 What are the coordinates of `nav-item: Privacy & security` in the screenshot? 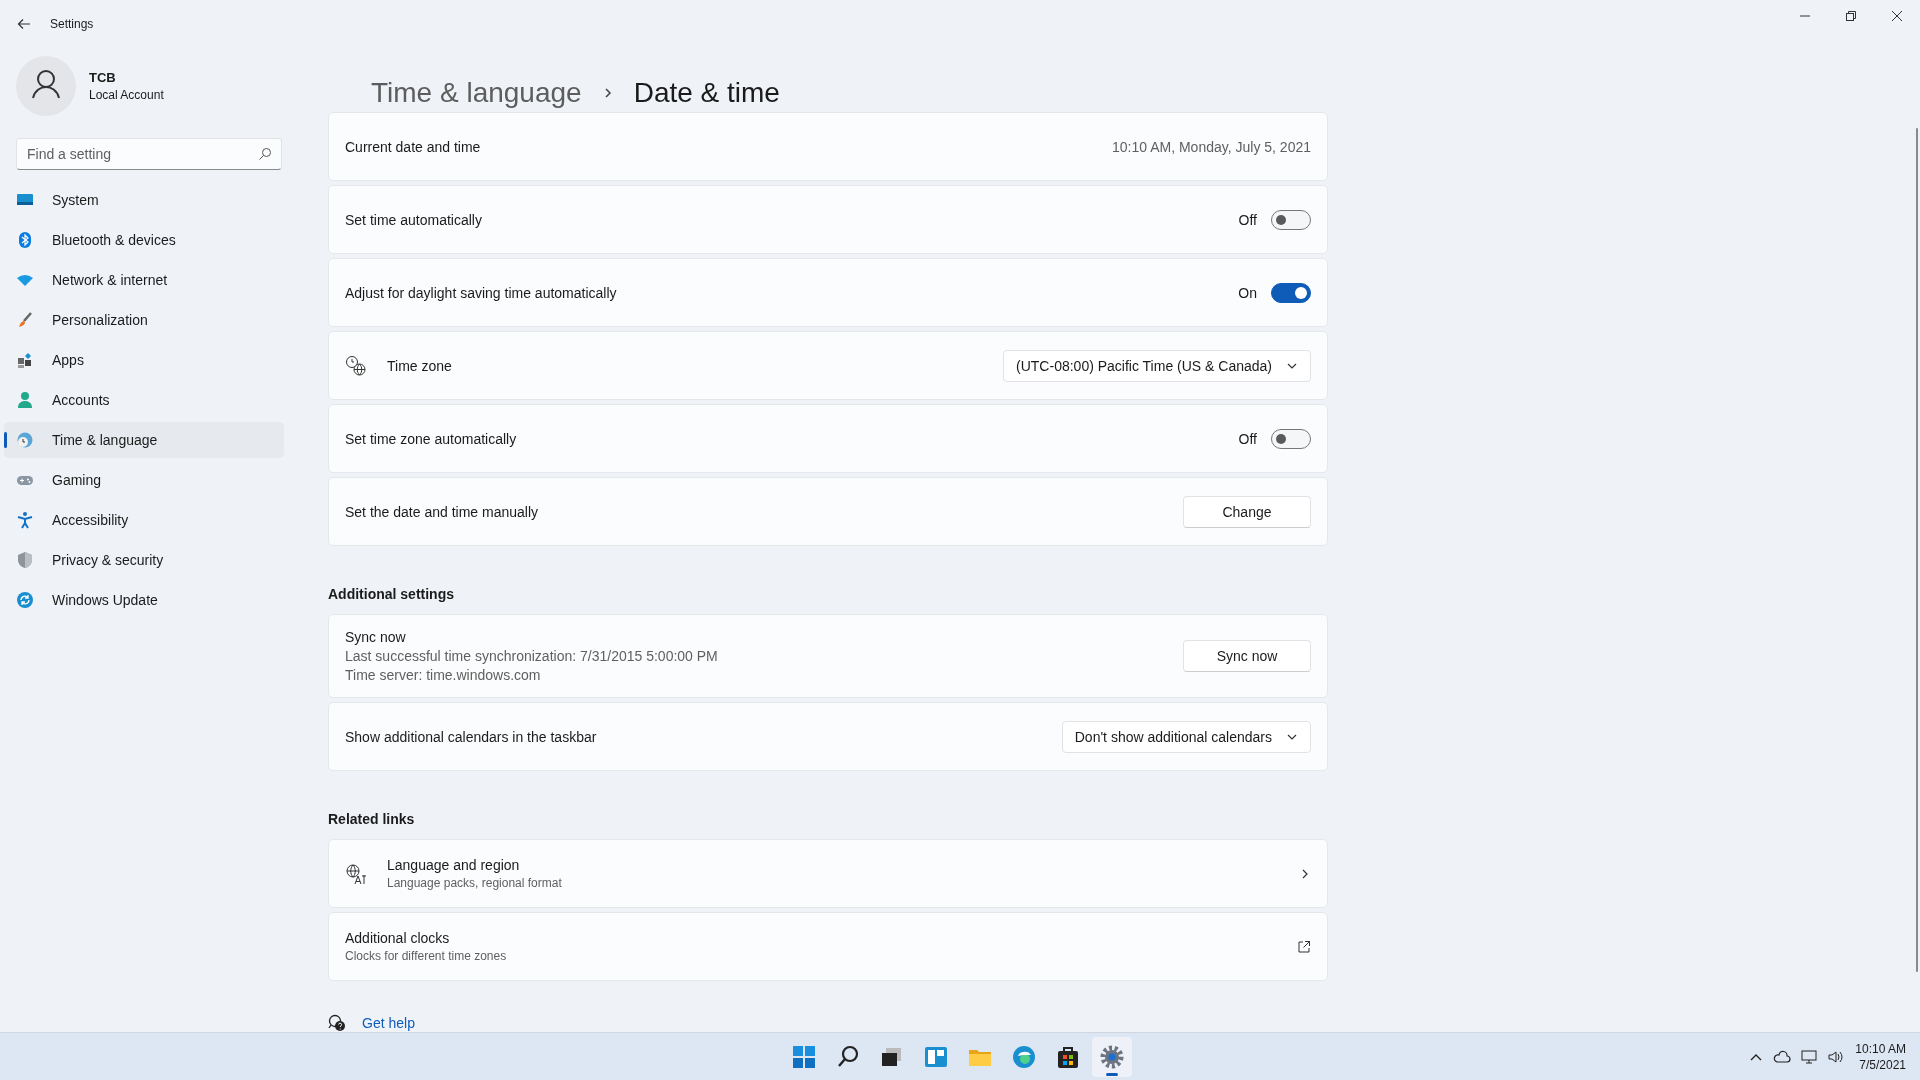 It's located at (144, 560).